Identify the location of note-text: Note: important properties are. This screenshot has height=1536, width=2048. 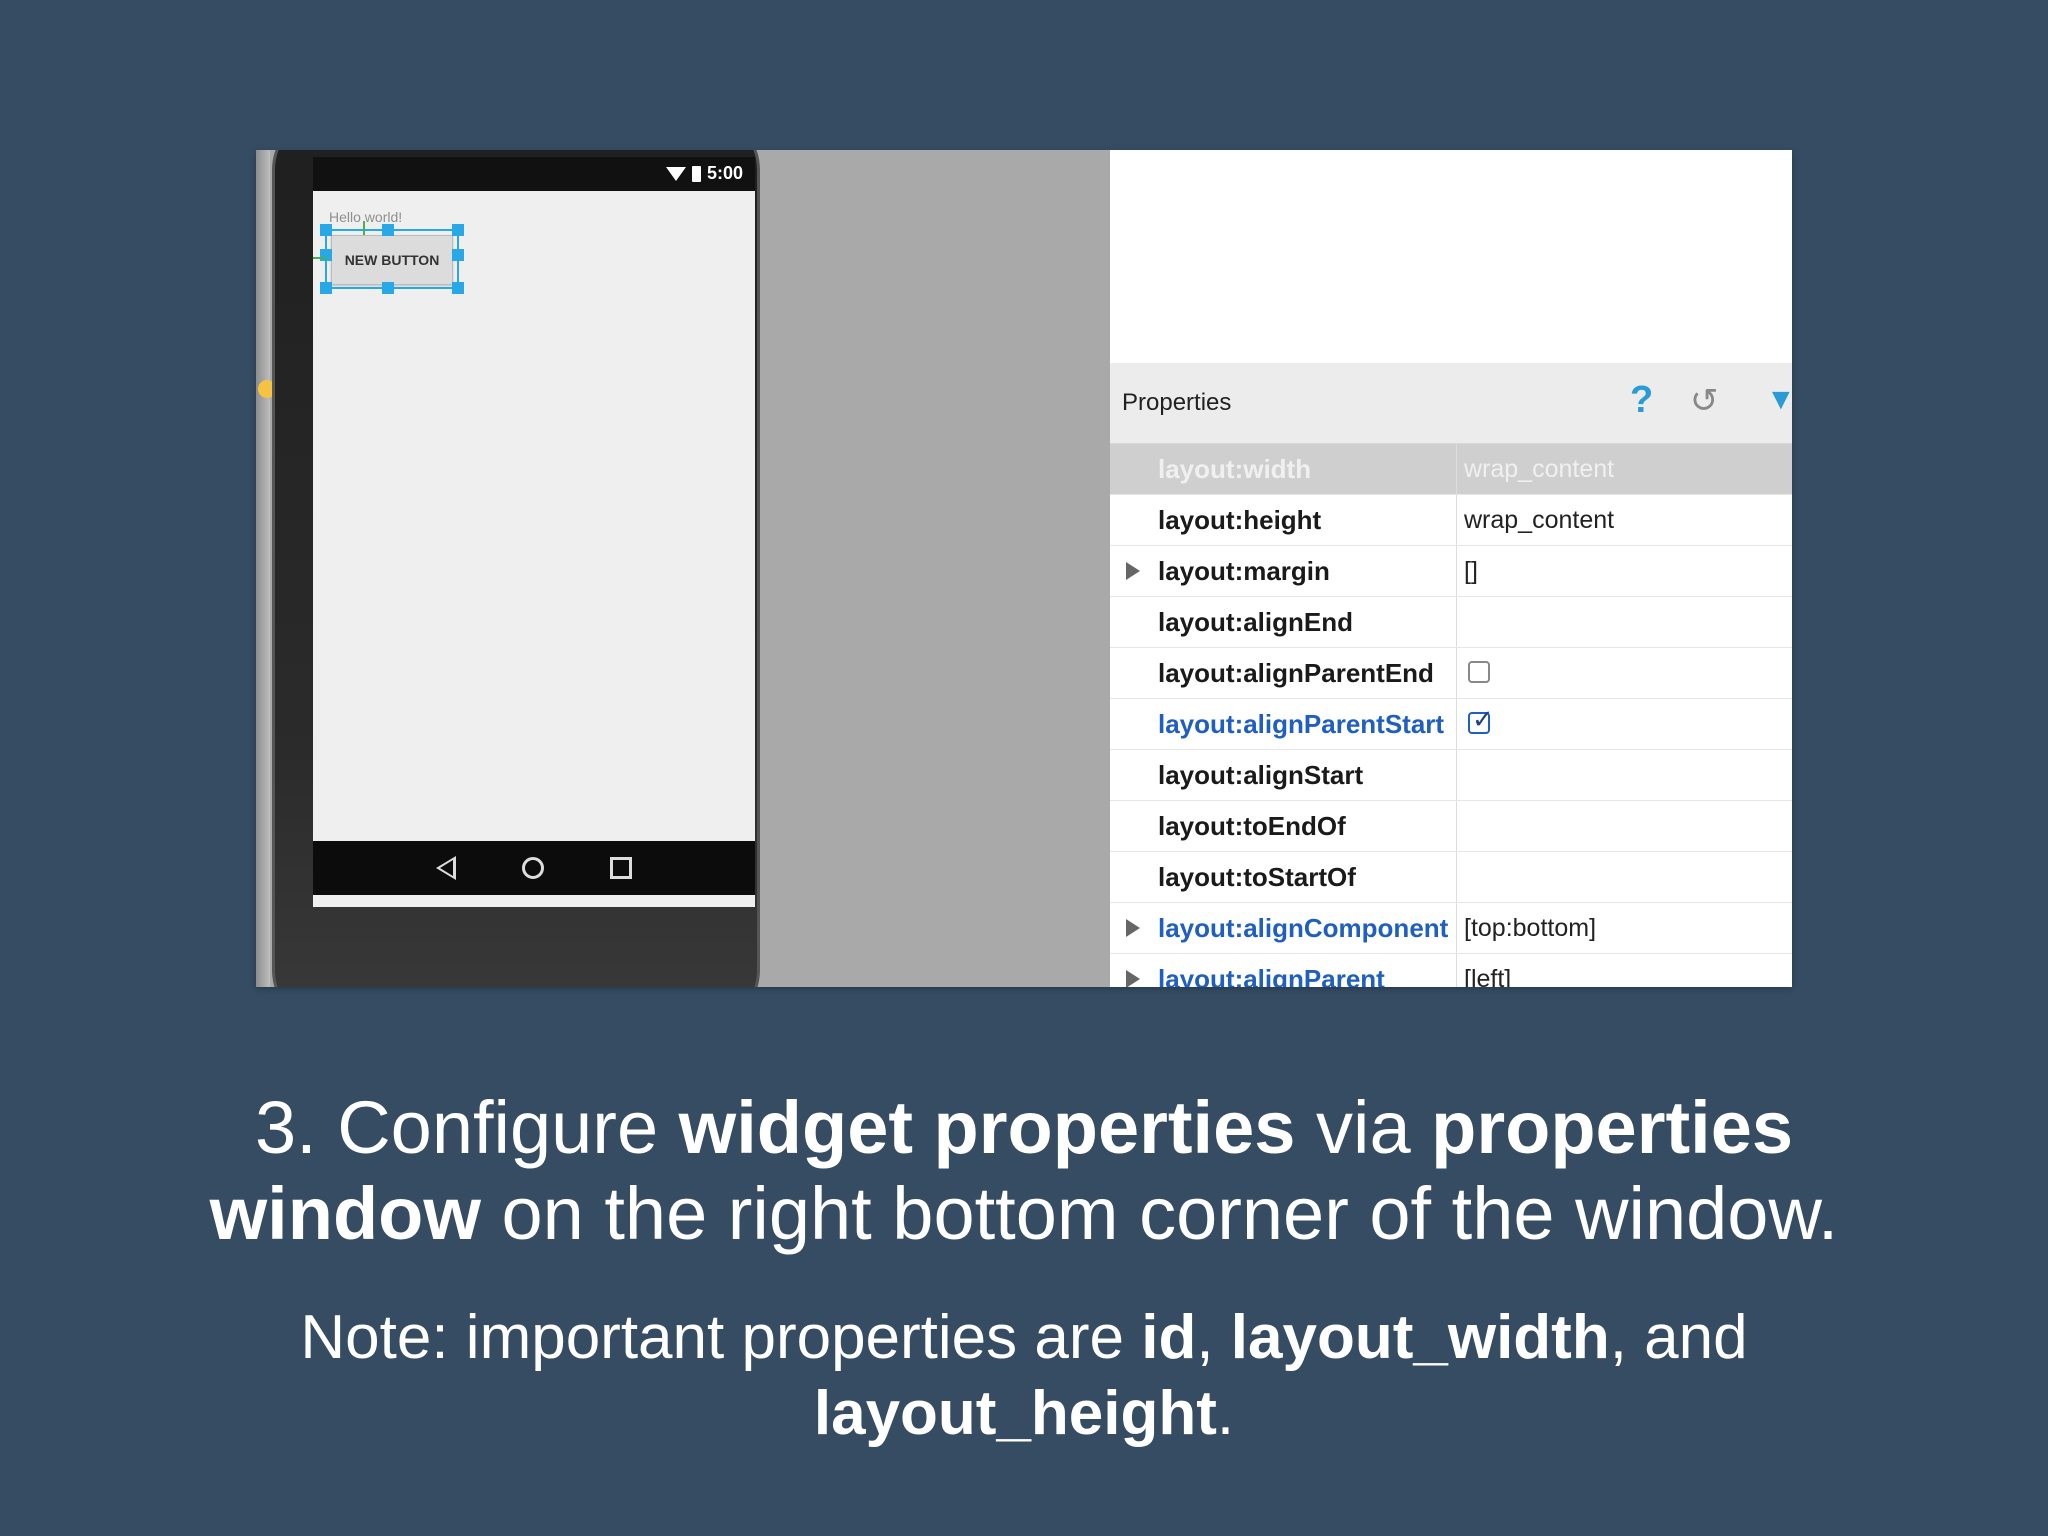
(721, 1337).